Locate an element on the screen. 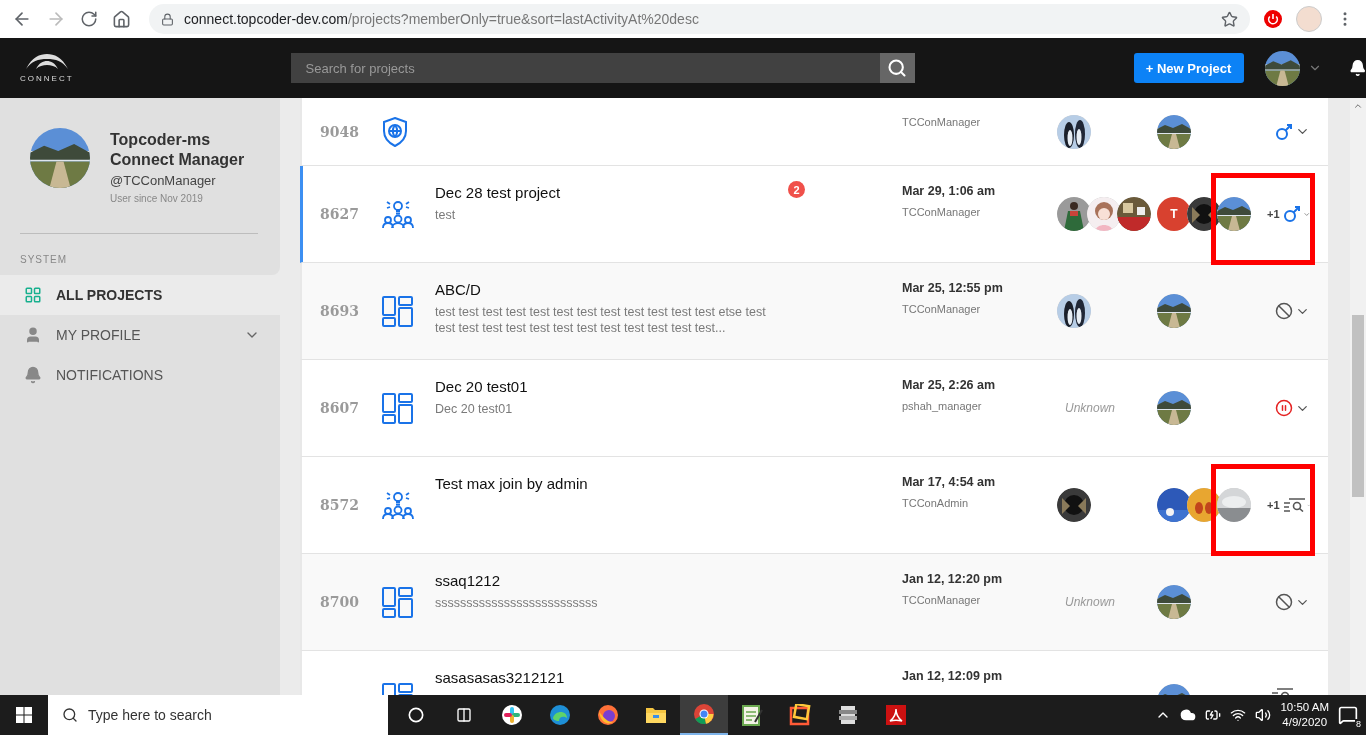  project-id: 8700 is located at coordinates (339, 602).